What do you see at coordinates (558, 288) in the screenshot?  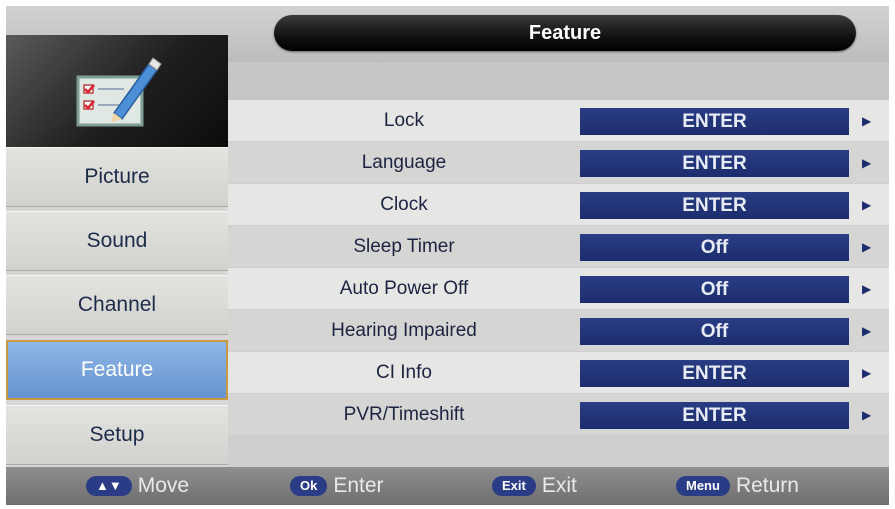 I see `setting-row-auto-power-off: Auto Power Off Off ▶` at bounding box center [558, 288].